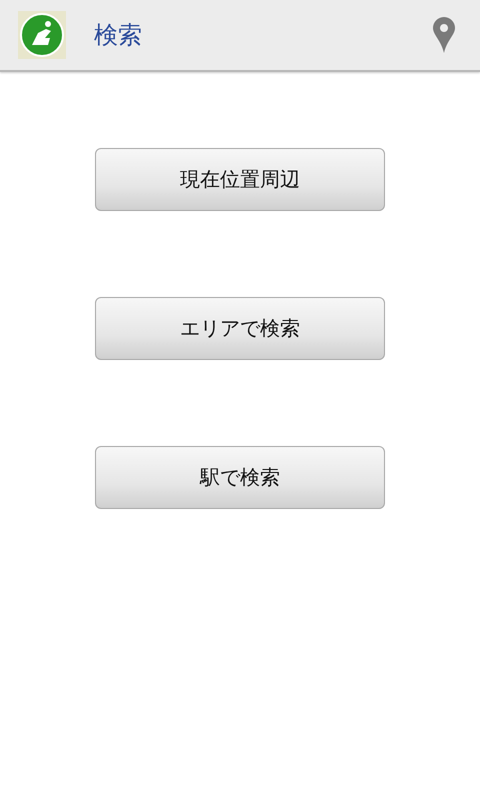 Image resolution: width=480 pixels, height=800 pixels. I want to click on search-option-button: 駅で検索, so click(240, 477).